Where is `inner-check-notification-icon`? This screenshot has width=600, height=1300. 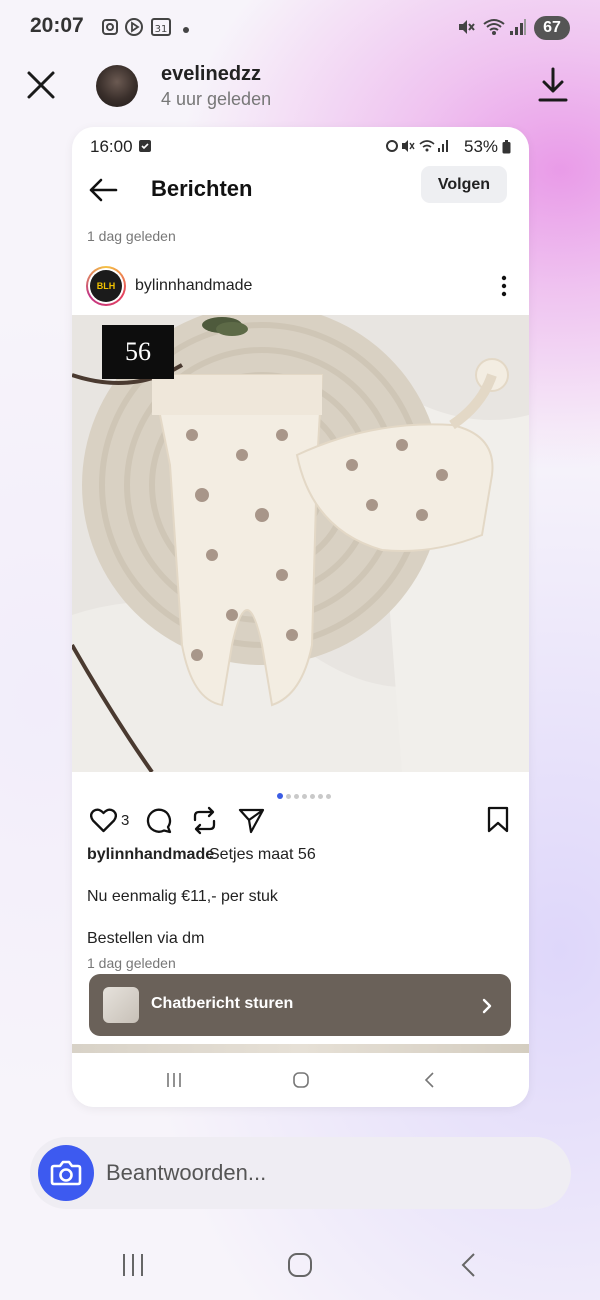
inner-check-notification-icon is located at coordinates (145, 148).